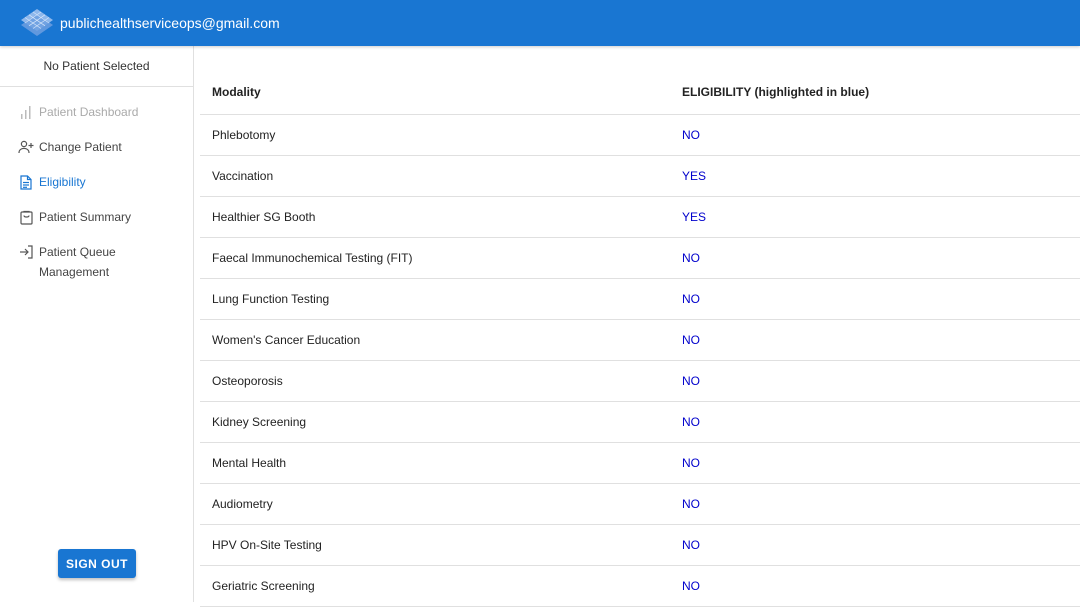 Image resolution: width=1080 pixels, height=607 pixels. What do you see at coordinates (881, 93) in the screenshot?
I see `column-header-eligibility: ELIGIBILITY (highlighted in blue)` at bounding box center [881, 93].